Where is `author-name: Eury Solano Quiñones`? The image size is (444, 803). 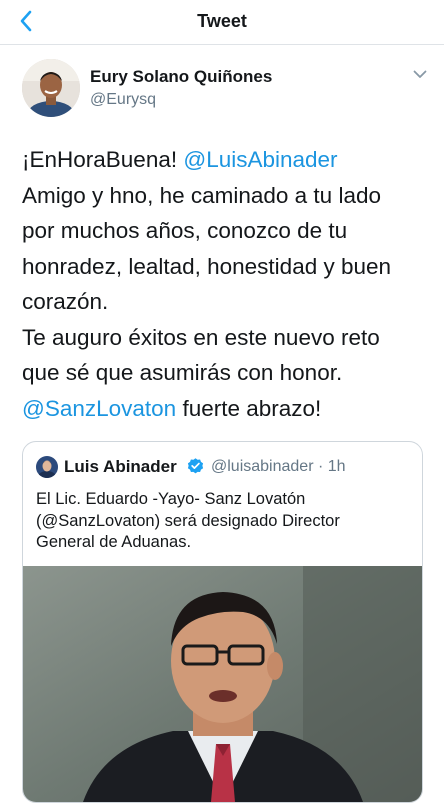 author-name: Eury Solano Quiñones is located at coordinates (181, 77).